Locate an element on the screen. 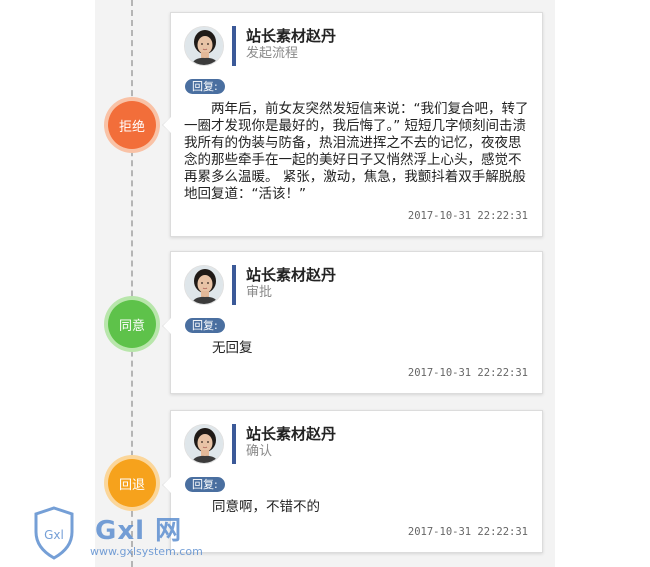  status-node-reject: 拒绝 is located at coordinates (132, 125).